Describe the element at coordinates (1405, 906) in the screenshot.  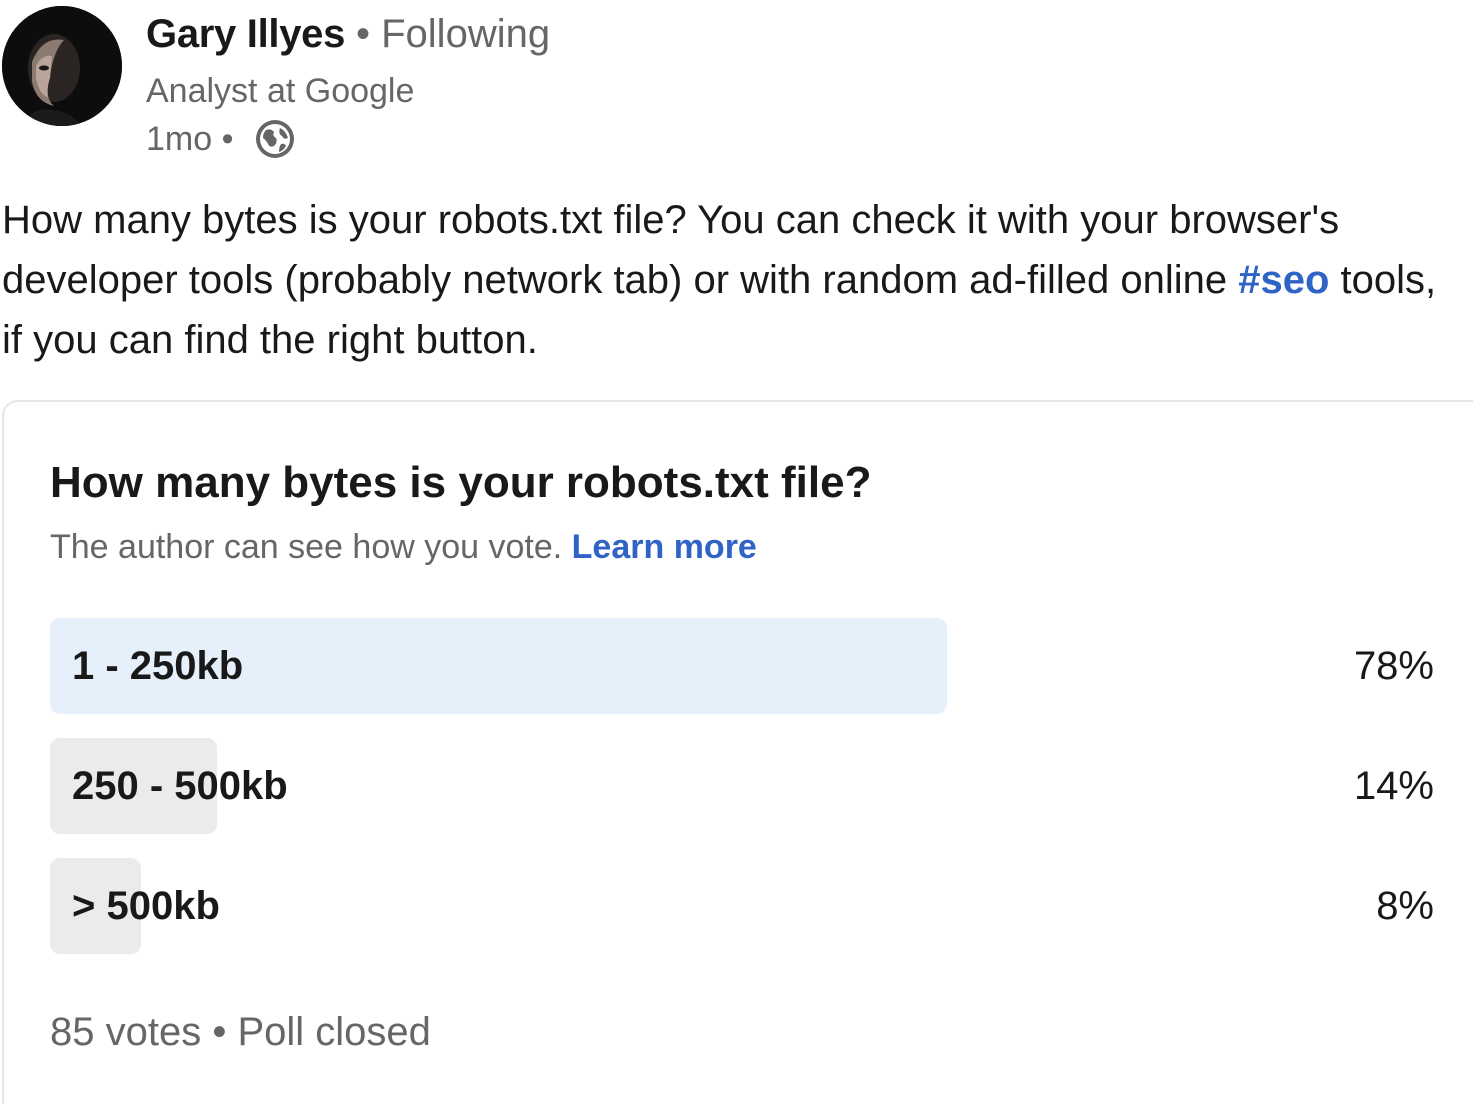
I see `poll-option-percent: 8%` at that location.